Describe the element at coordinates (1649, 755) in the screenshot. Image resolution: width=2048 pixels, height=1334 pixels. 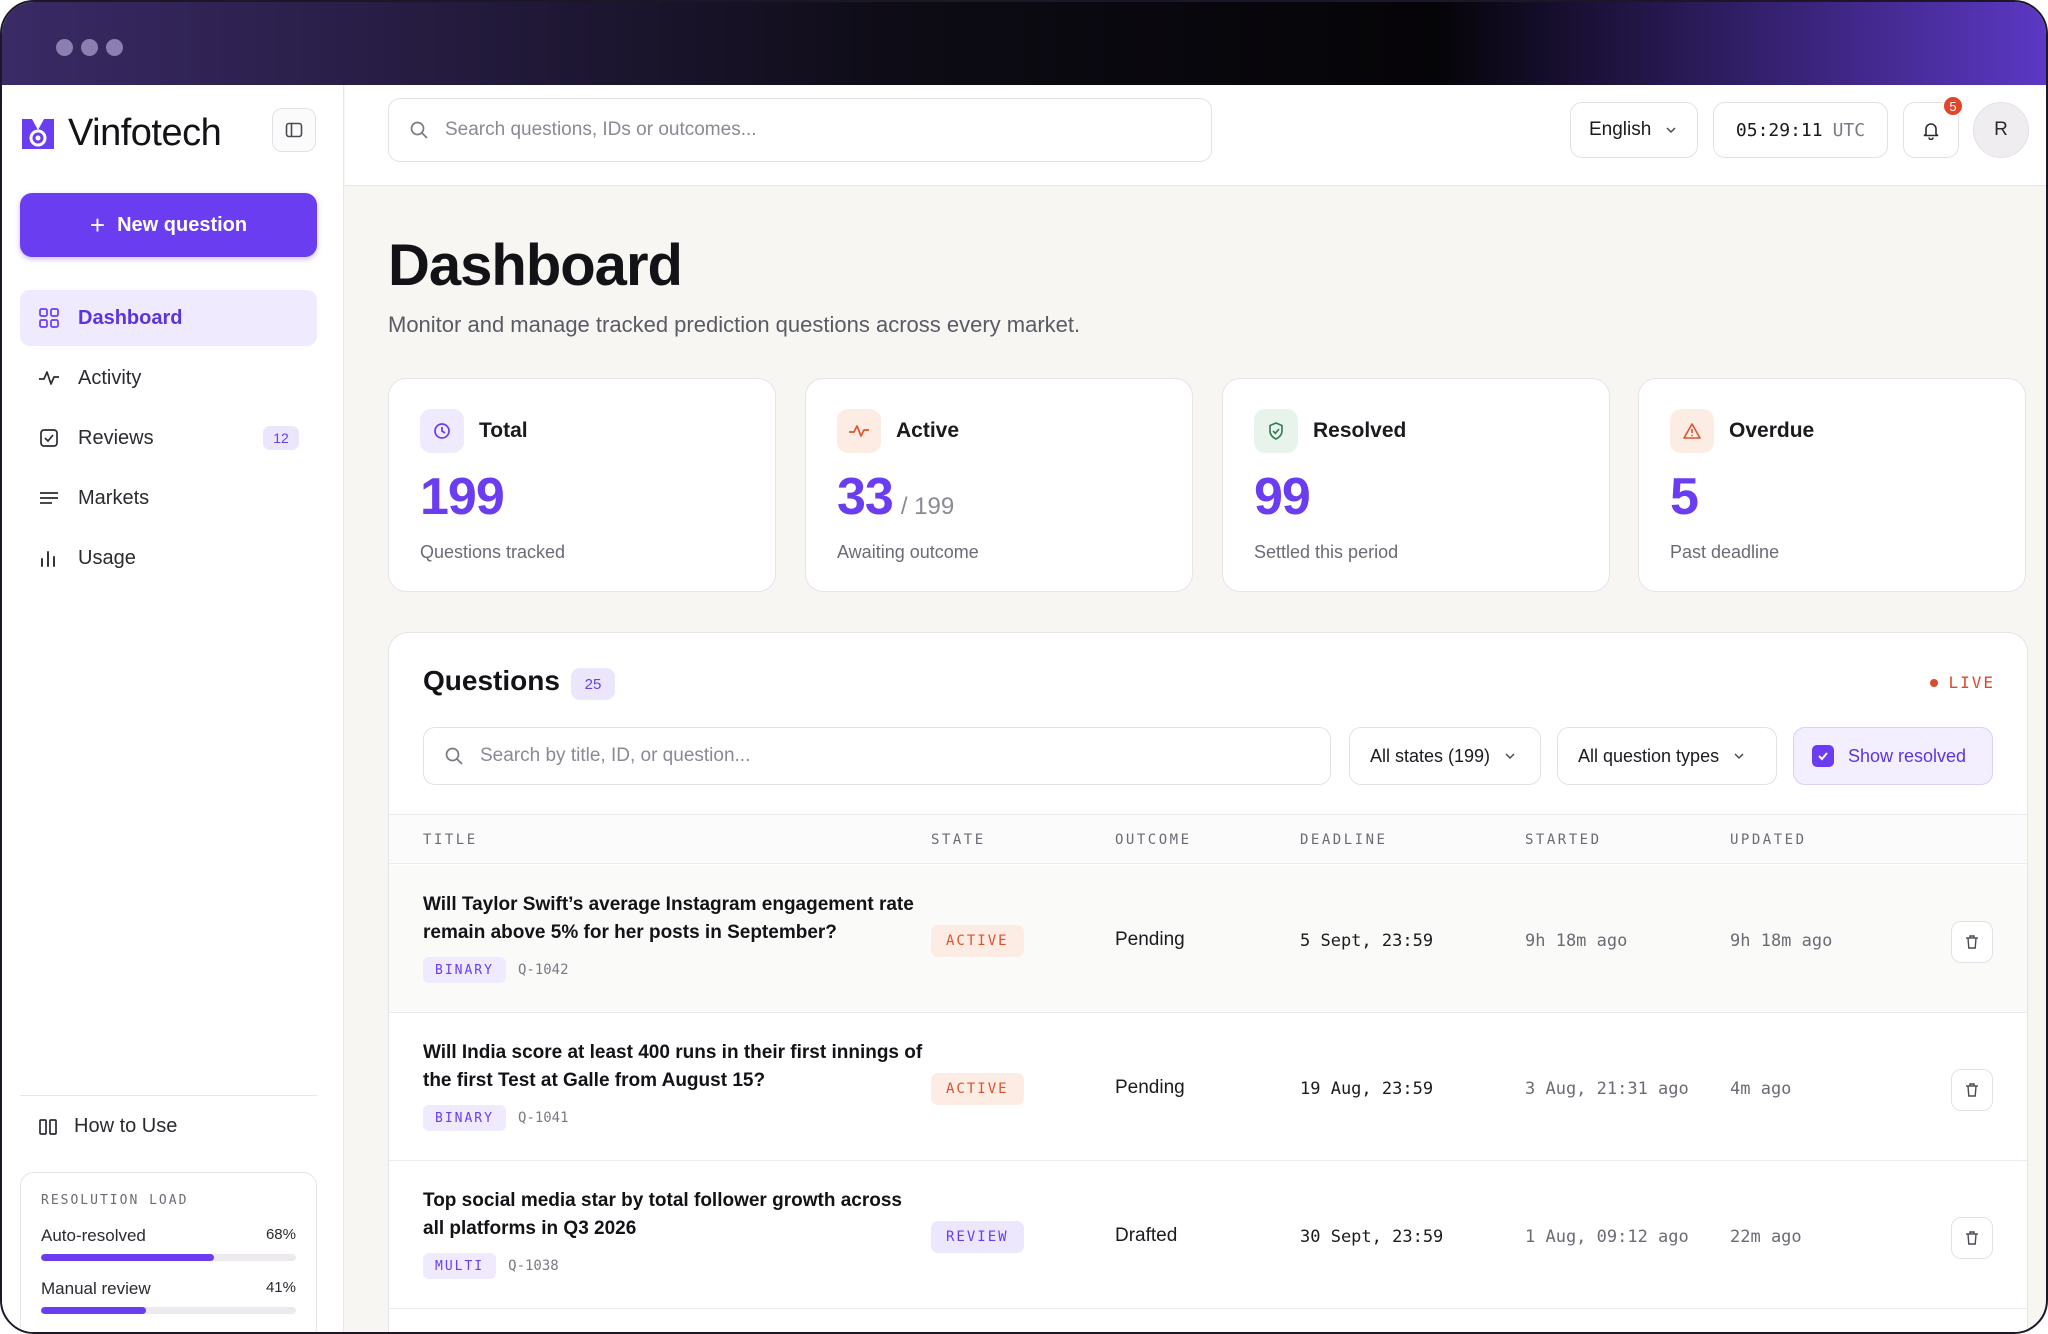
I see `type-filter-value: All question types` at that location.